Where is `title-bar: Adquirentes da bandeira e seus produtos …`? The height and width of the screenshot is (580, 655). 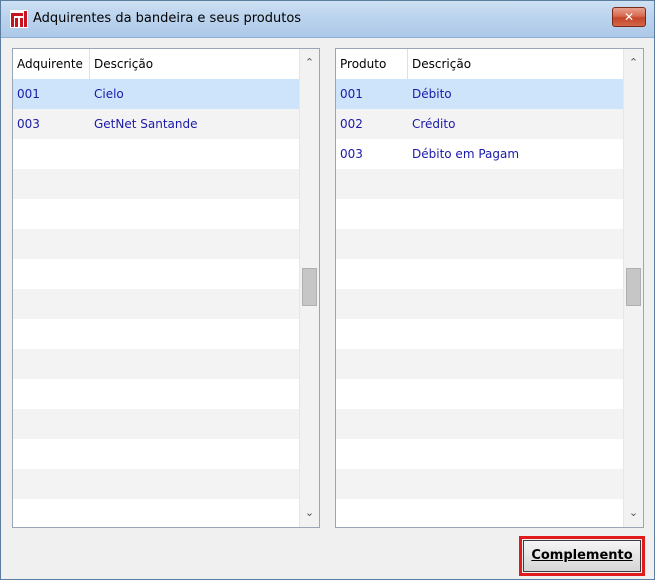
title-bar: Adquirentes da bandeira e seus produtos … is located at coordinates (327, 19).